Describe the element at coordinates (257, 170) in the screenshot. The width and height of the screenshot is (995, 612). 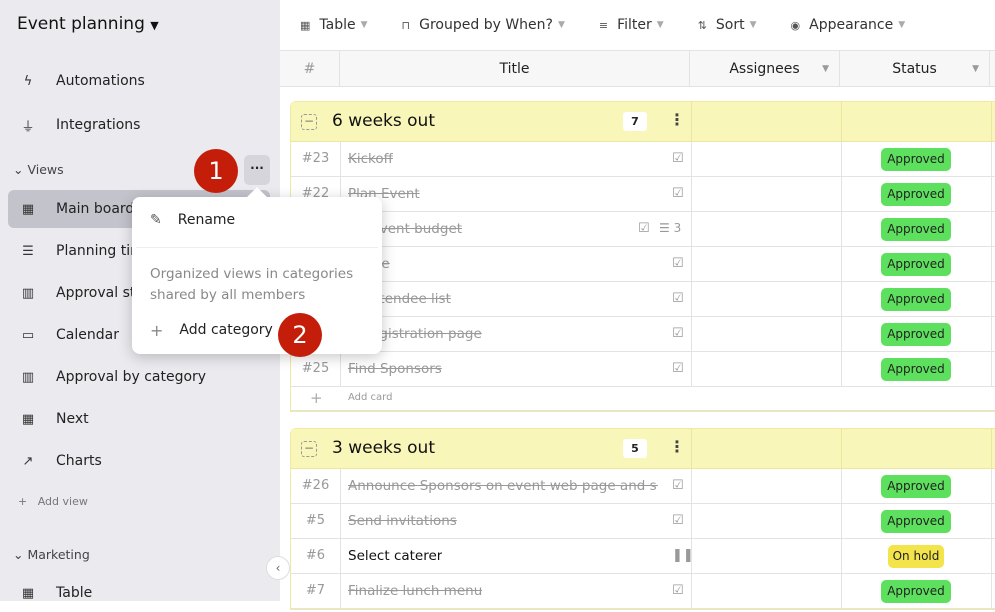
I see `views-more-button: ···` at that location.